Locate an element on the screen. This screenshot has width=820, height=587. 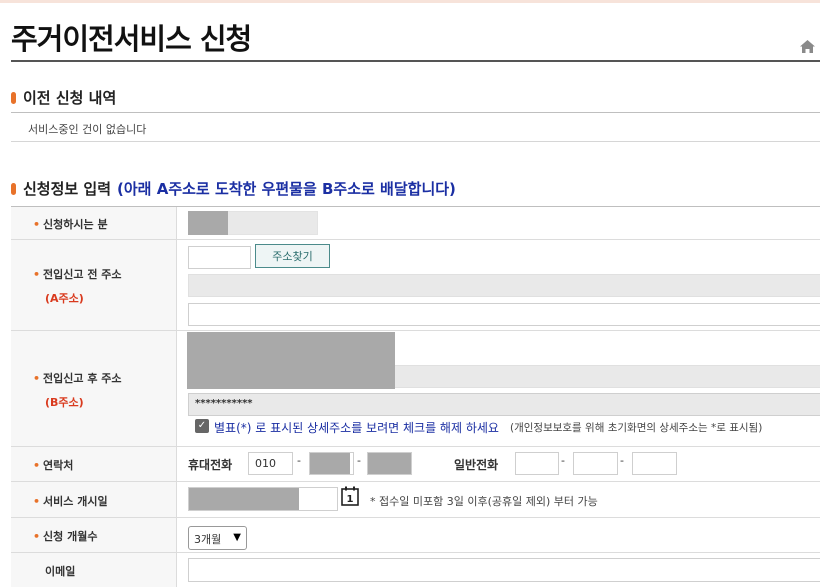
masked-detail-text: *********** is located at coordinates (224, 403).